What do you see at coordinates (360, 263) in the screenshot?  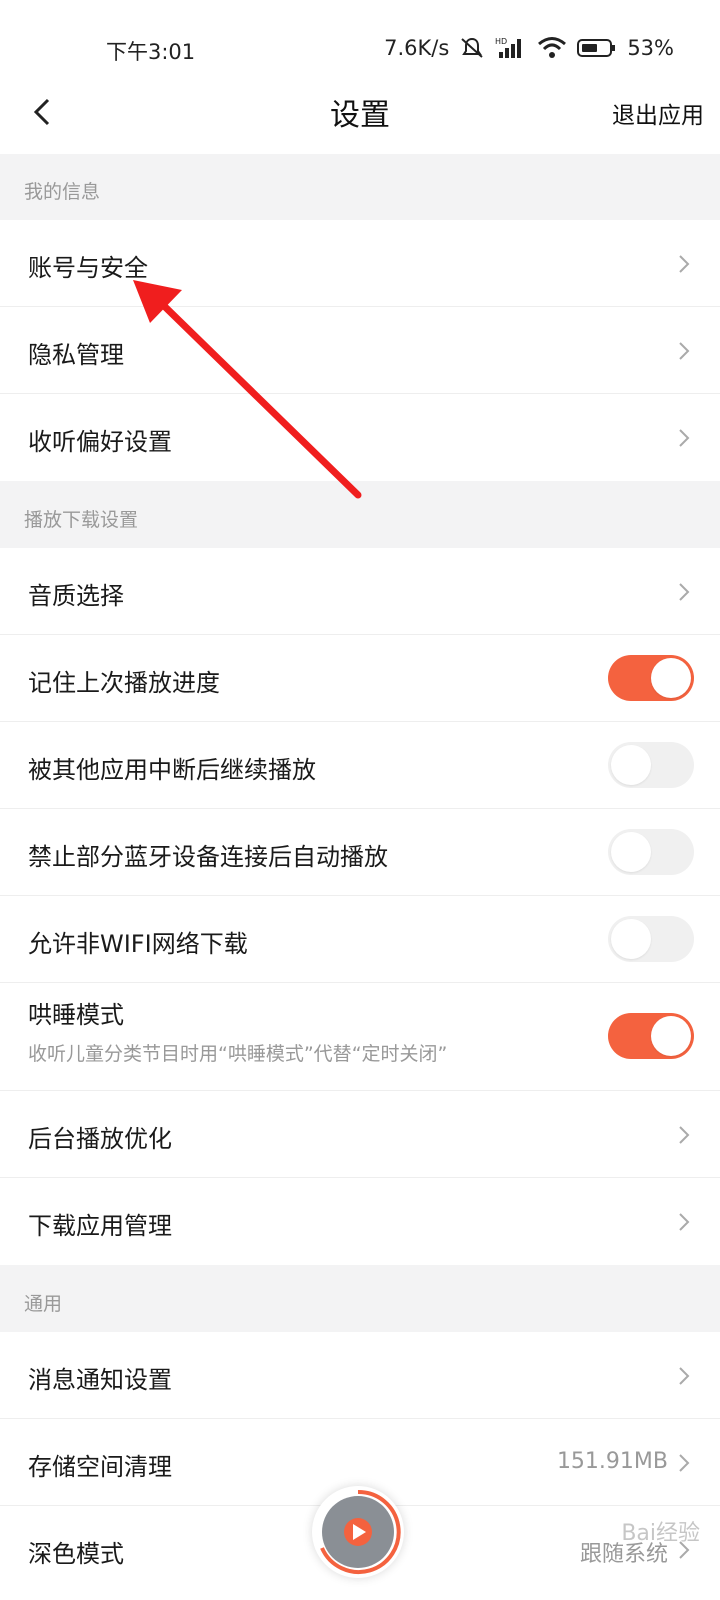 I see `row-account-security: 账号与安全` at bounding box center [360, 263].